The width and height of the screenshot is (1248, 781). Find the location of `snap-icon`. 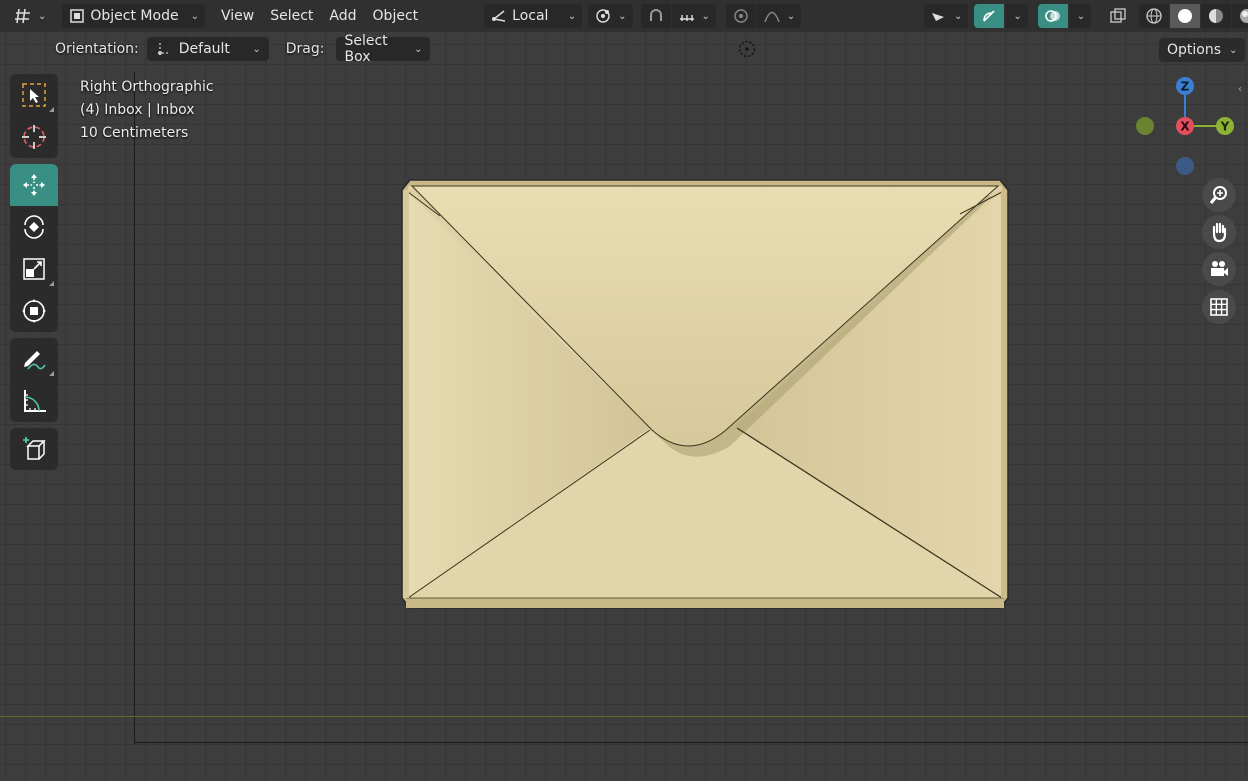

snap-icon is located at coordinates (656, 16).